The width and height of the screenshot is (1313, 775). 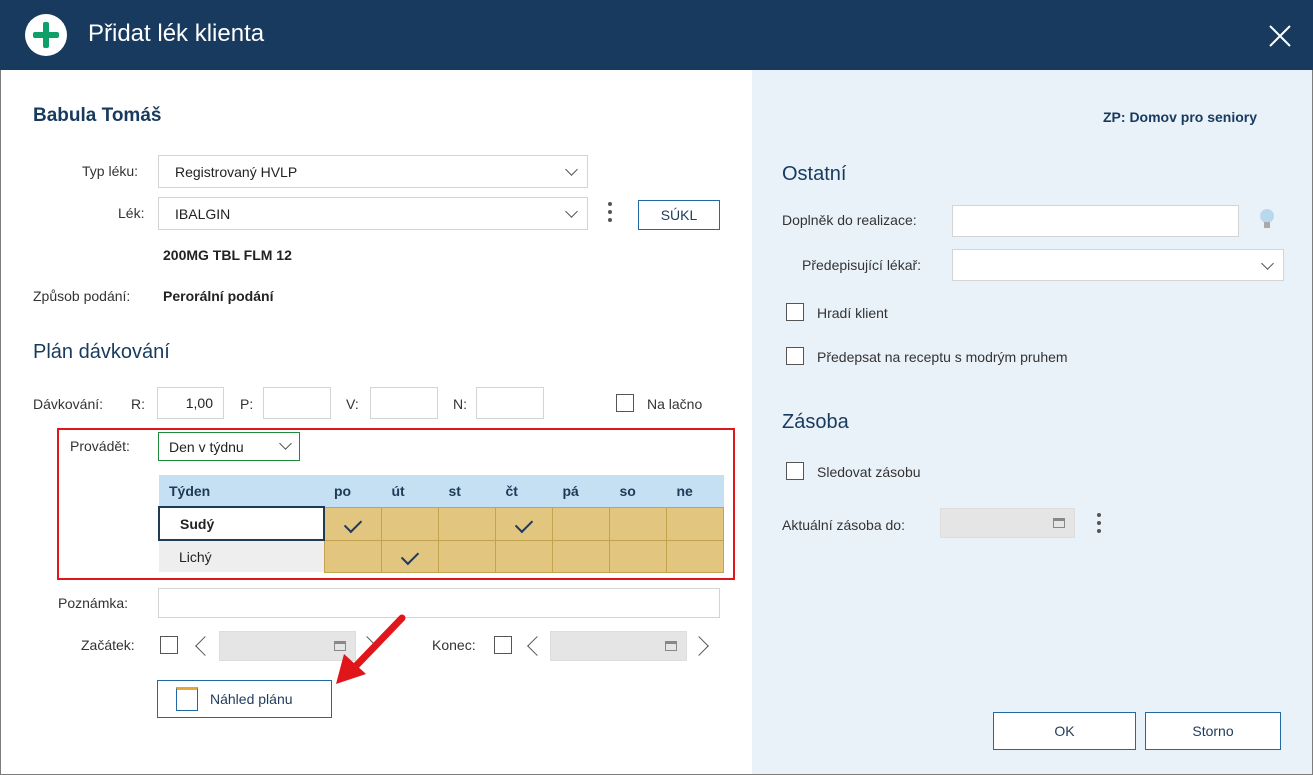 What do you see at coordinates (241, 523) in the screenshot?
I see `row-label-sudy: Sudý` at bounding box center [241, 523].